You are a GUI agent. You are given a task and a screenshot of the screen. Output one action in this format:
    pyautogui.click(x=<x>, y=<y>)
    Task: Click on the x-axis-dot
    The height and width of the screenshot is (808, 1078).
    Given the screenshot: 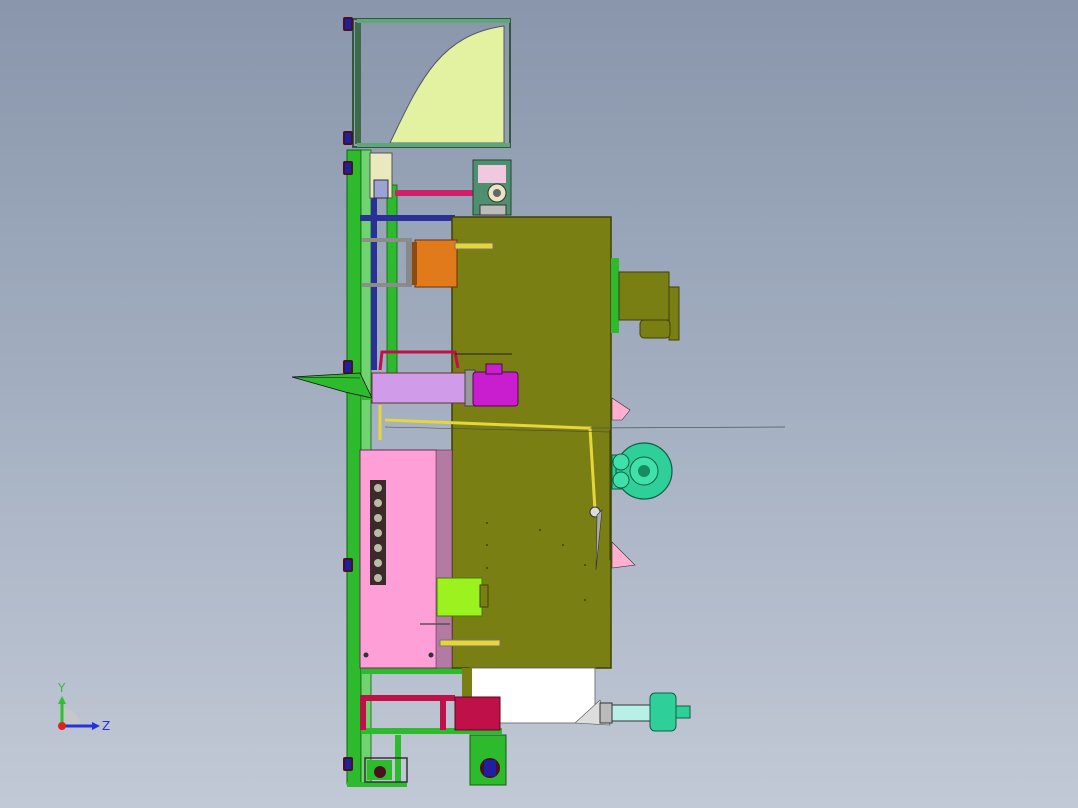 What is the action you would take?
    pyautogui.click(x=62, y=726)
    